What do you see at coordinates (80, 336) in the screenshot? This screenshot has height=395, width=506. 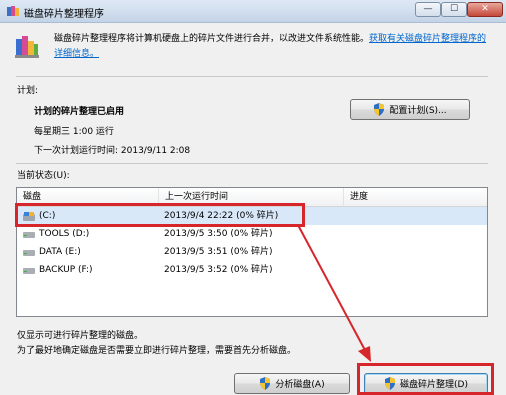 I see `footer-note-1: 仅显示可进行碎片整理的磁盘。` at bounding box center [80, 336].